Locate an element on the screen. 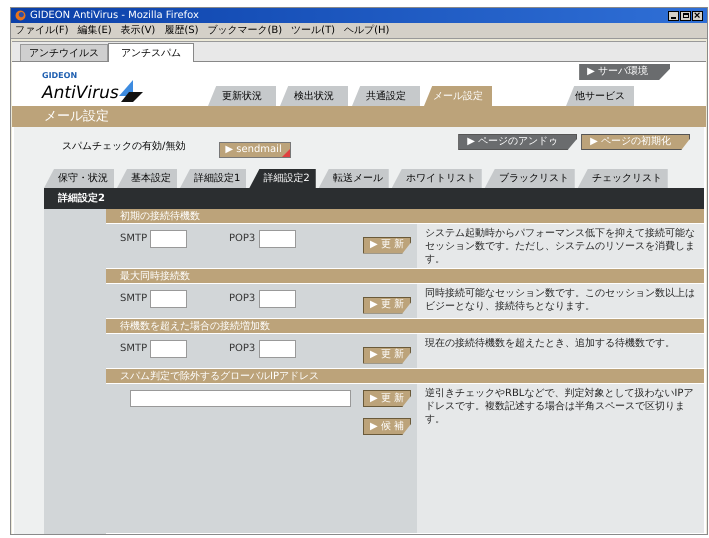 This screenshot has height=538, width=709. sub-tab: ブラックリスト is located at coordinates (529, 178).